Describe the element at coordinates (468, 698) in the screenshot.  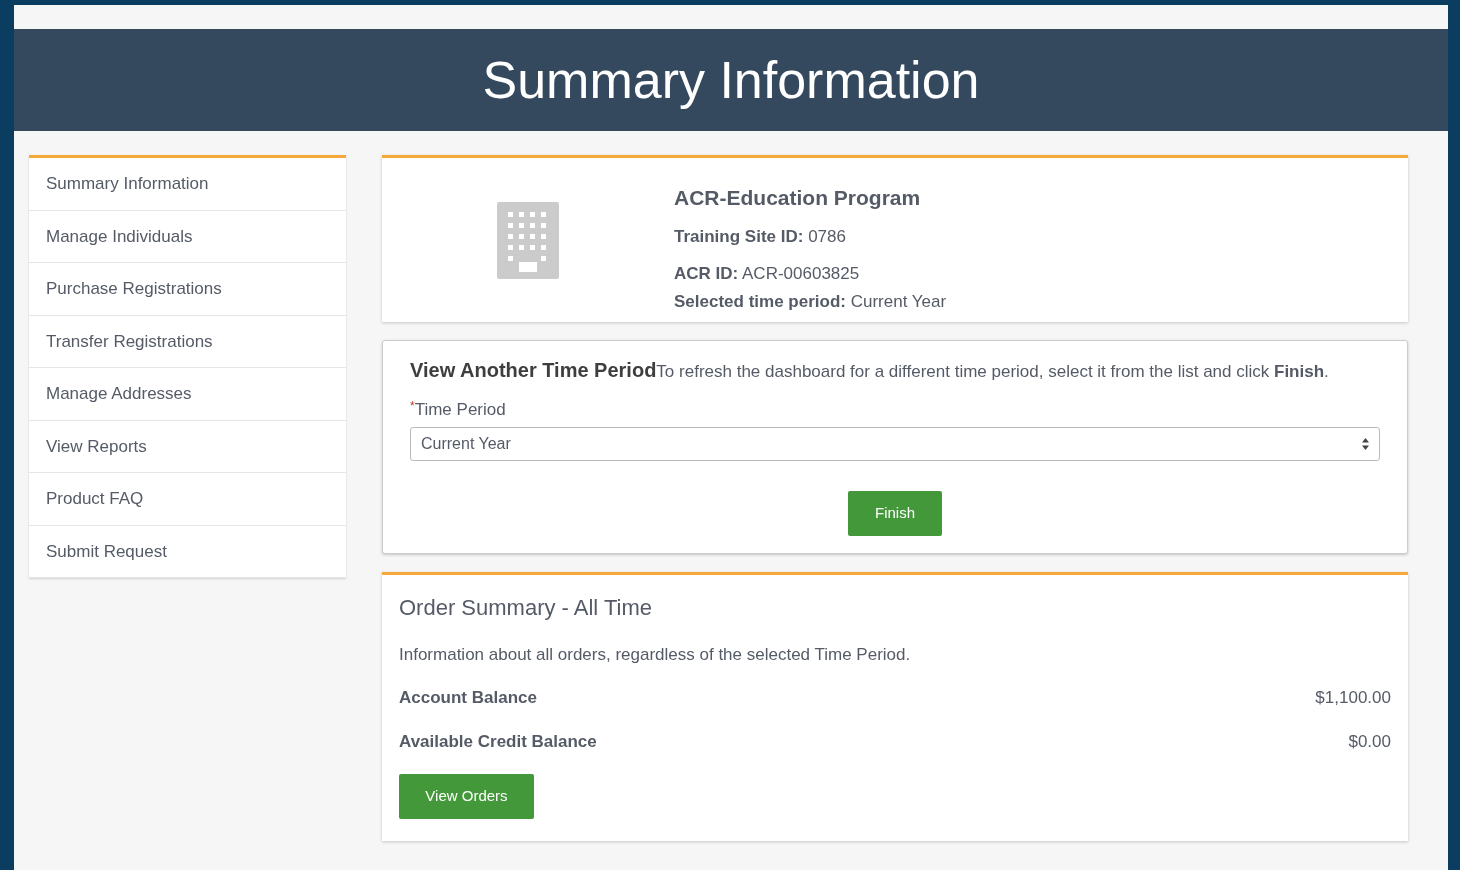
I see `balance-label: Account Balance` at that location.